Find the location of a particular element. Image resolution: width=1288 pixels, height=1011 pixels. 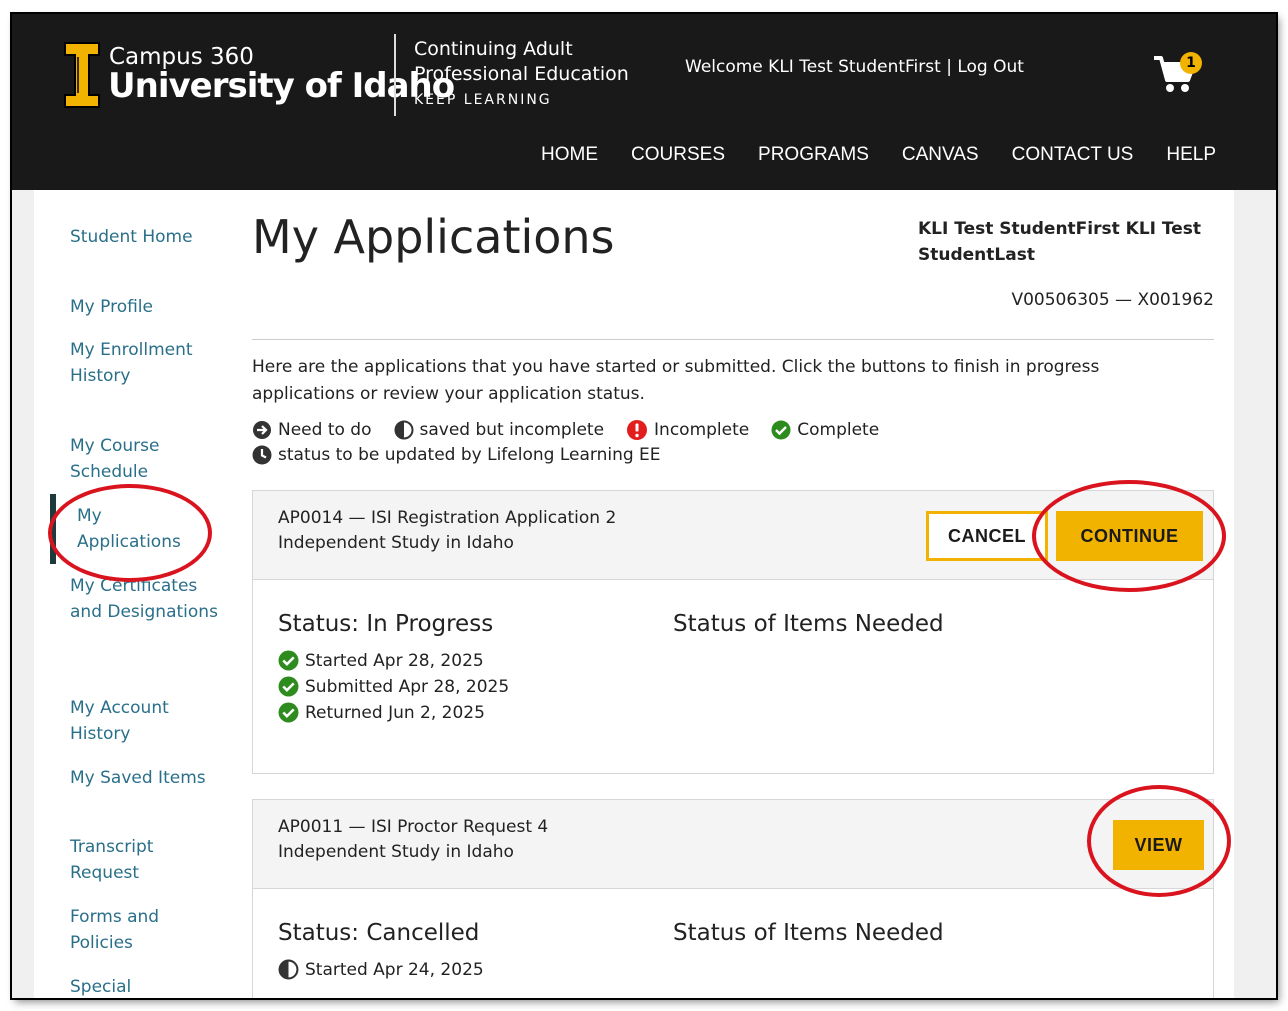

welcome-bar: Welcome KLI Test StudentFirst | Log Out is located at coordinates (854, 67).